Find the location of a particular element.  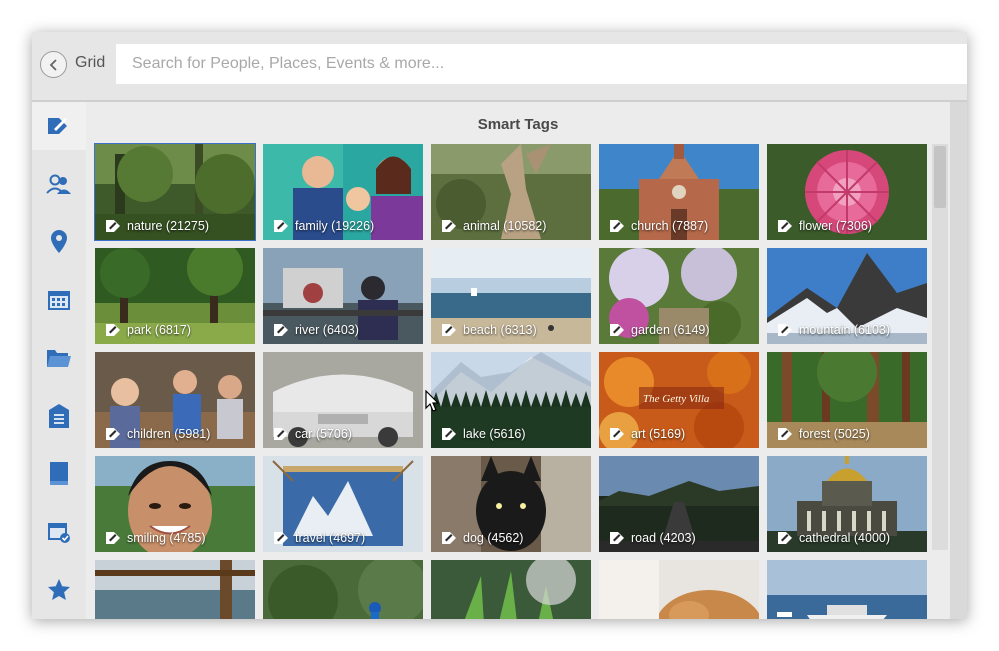

folder-icon is located at coordinates (59, 358).